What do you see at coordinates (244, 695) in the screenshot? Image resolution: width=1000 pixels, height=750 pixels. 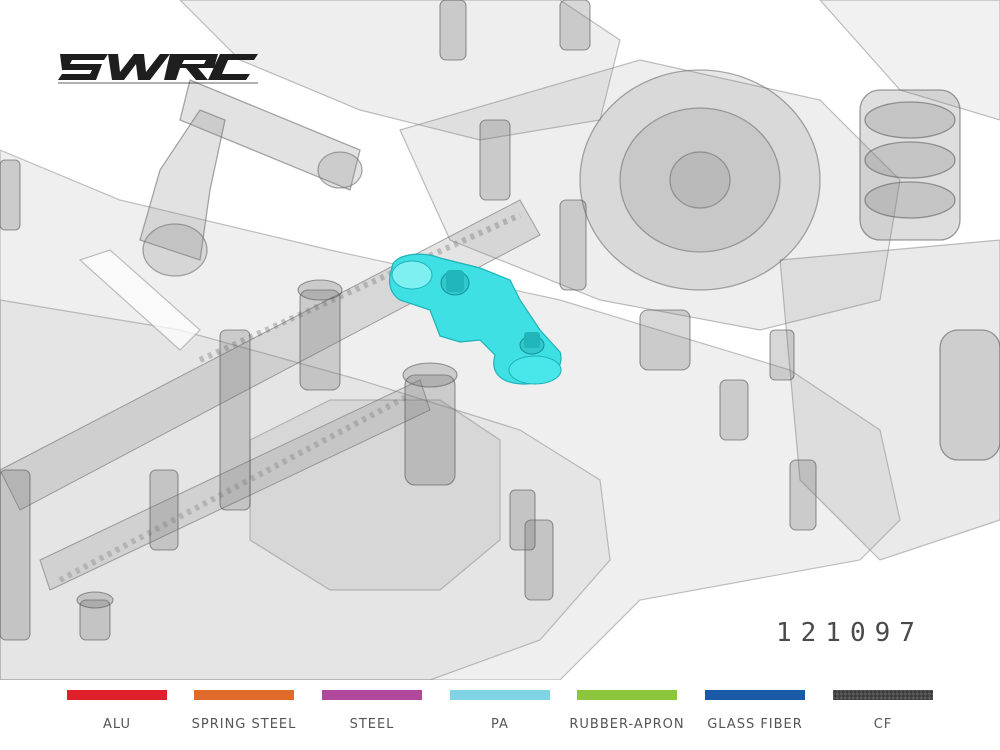 I see `legend-swatch-spring-steel` at bounding box center [244, 695].